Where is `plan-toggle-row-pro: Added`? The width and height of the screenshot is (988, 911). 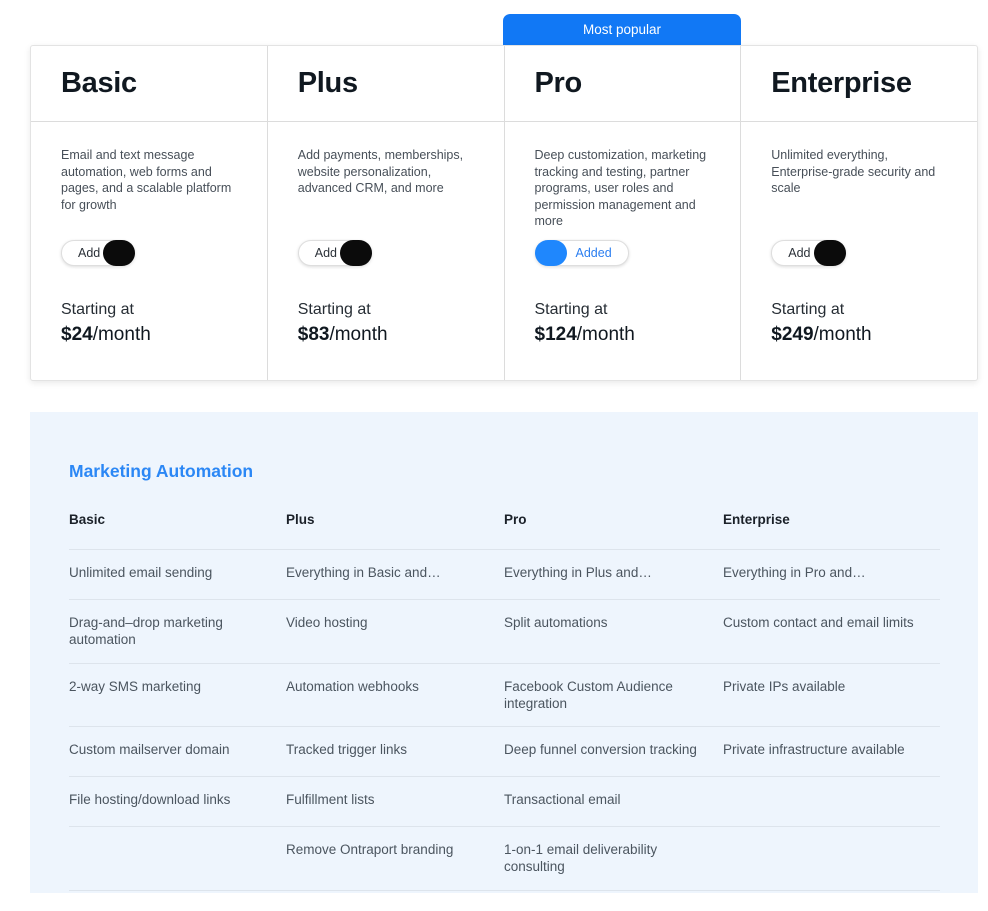
plan-toggle-row-pro: Added is located at coordinates (581, 253).